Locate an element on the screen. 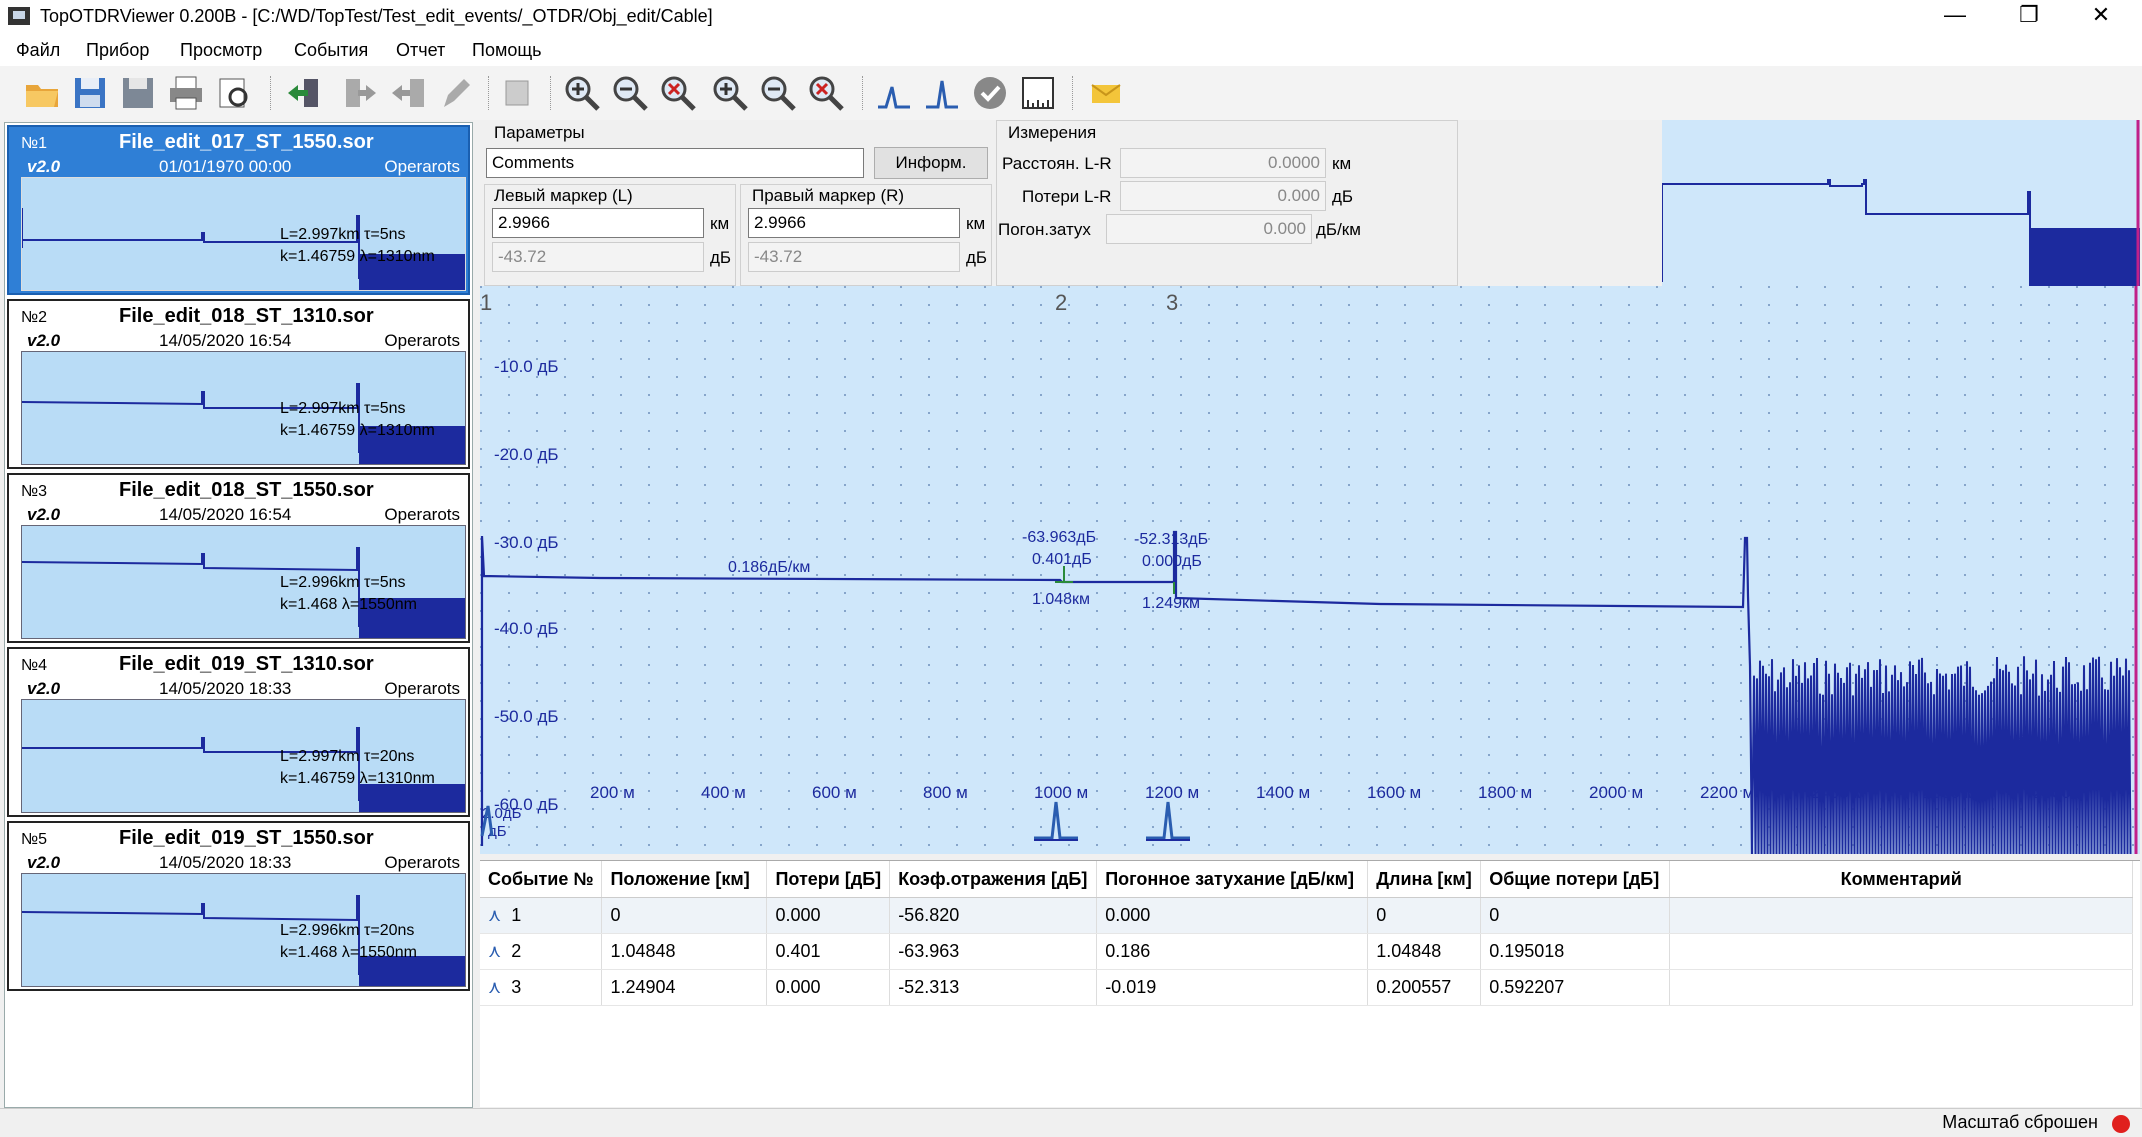  column-header: Погонное затухание [дБ/км] is located at coordinates (1232, 879).